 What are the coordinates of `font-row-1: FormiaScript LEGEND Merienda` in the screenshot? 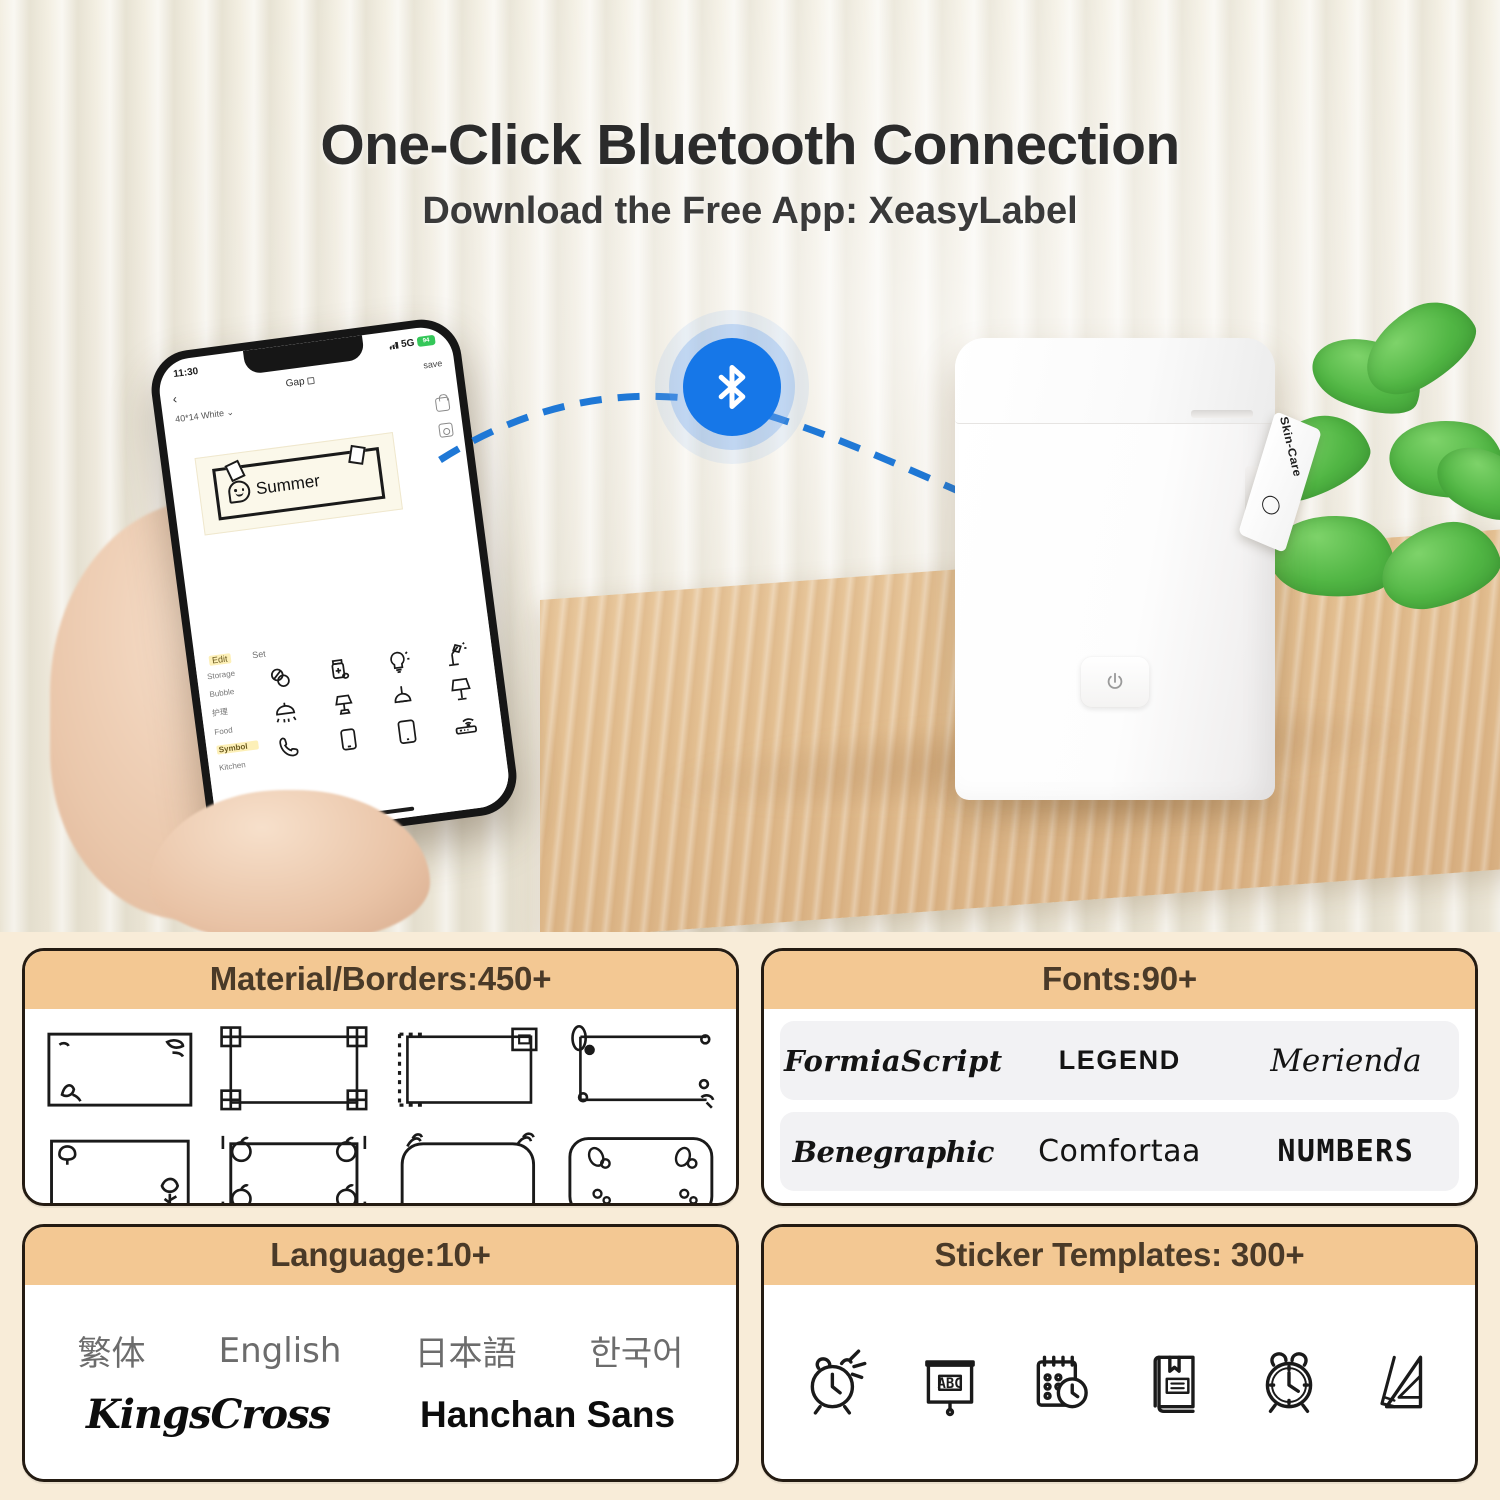 It's located at (1119, 1060).